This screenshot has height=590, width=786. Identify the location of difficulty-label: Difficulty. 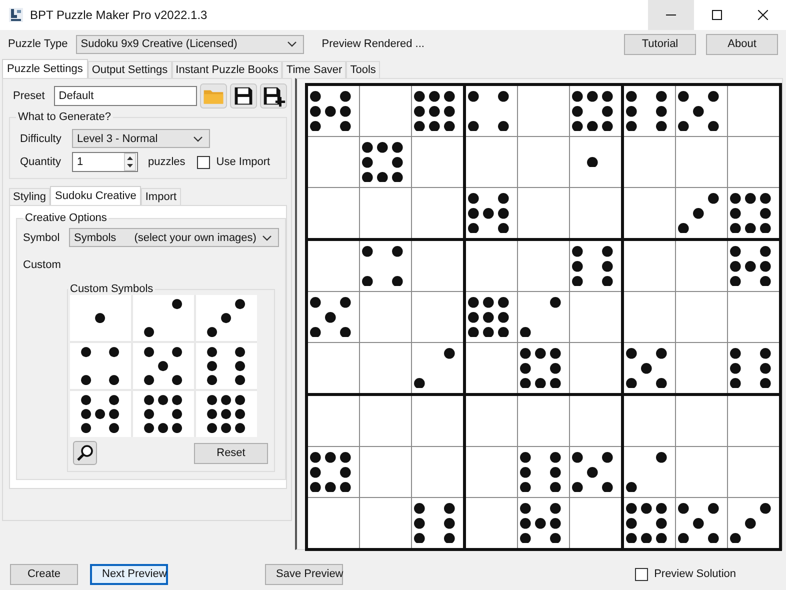
(41, 138).